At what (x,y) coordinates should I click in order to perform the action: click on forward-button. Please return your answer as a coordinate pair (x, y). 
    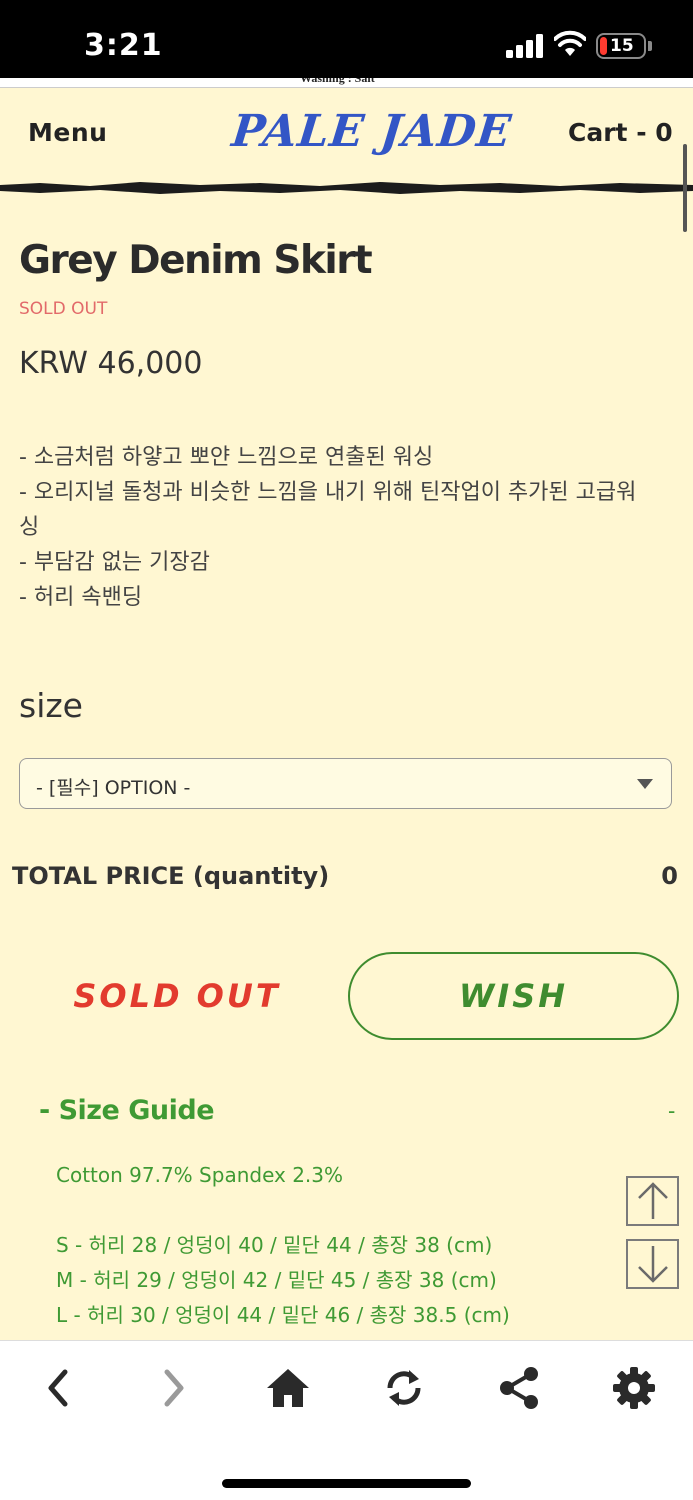
    Looking at the image, I should click on (174, 1388).